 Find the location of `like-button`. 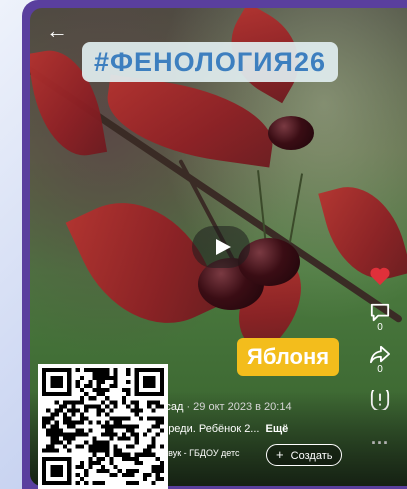

like-button is located at coordinates (380, 276).